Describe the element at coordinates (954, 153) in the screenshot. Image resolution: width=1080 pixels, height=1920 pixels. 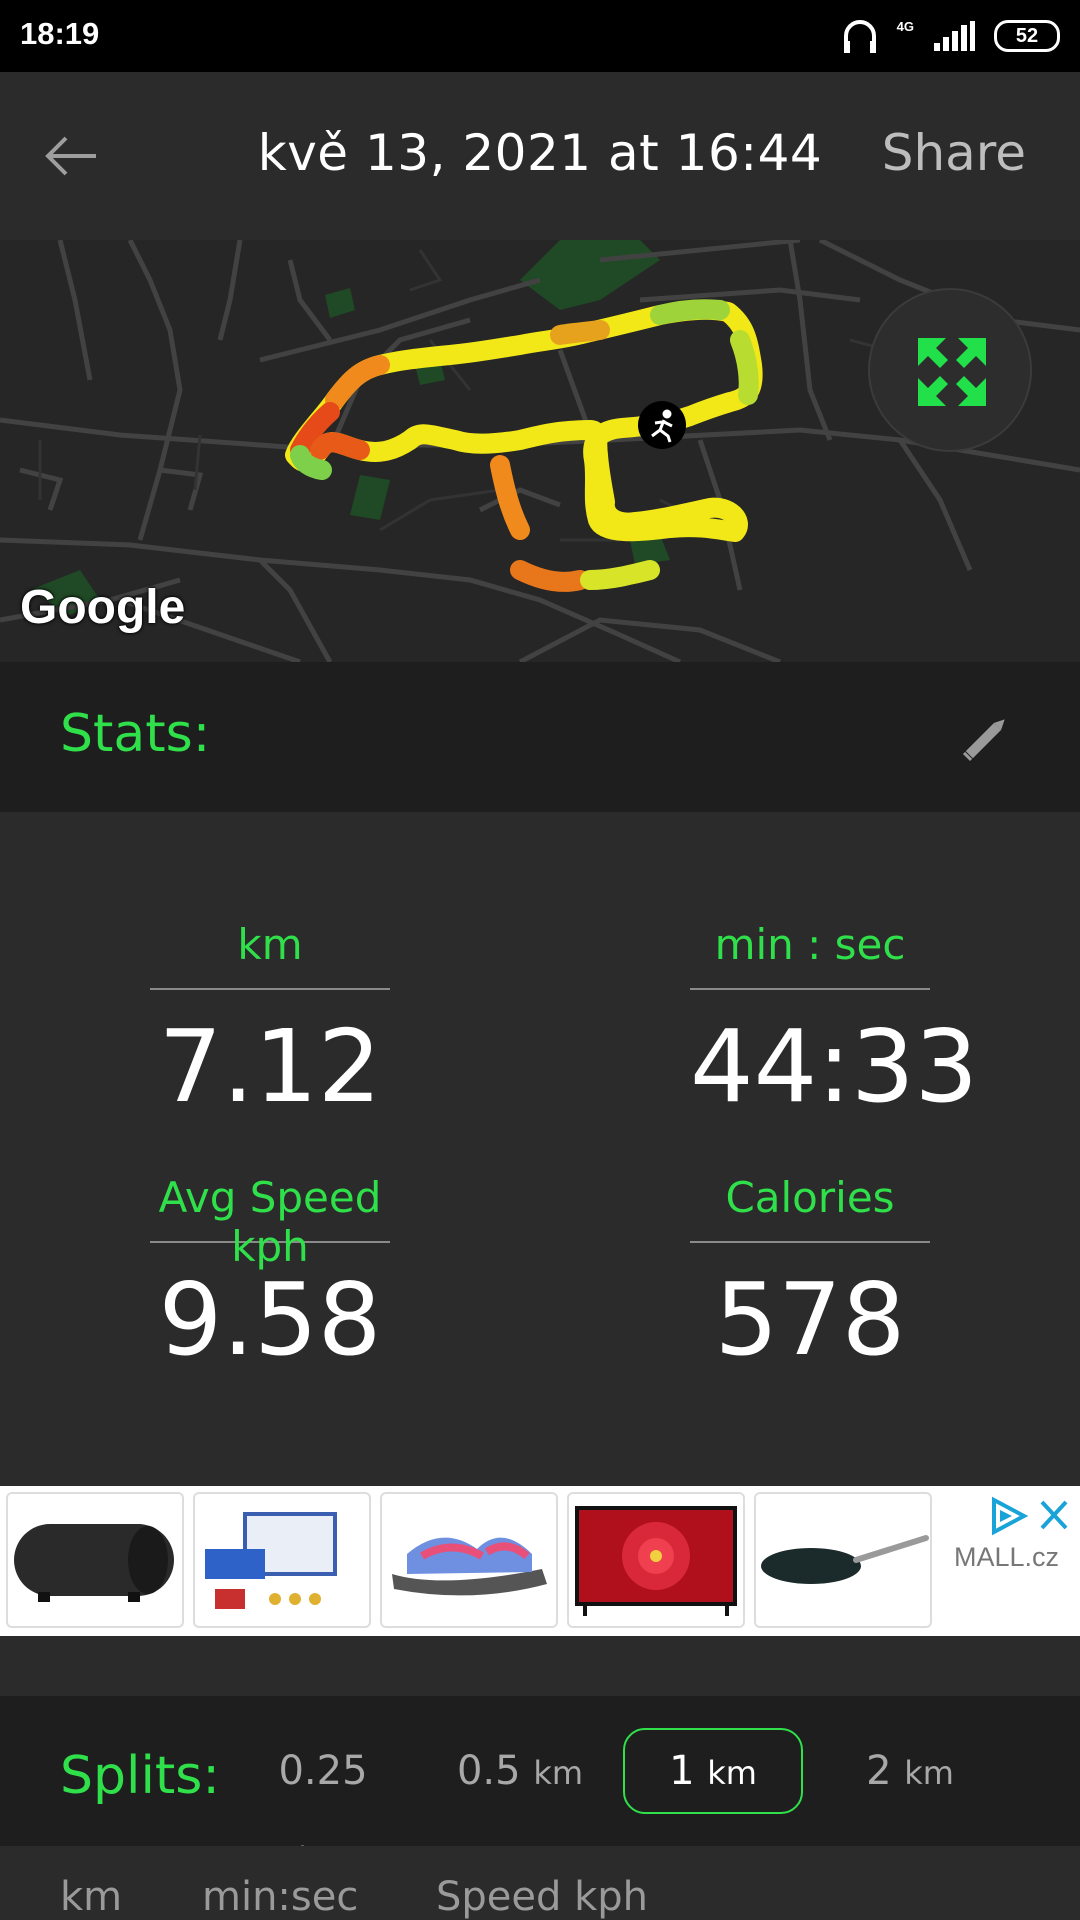
I see `share-button: Share` at that location.